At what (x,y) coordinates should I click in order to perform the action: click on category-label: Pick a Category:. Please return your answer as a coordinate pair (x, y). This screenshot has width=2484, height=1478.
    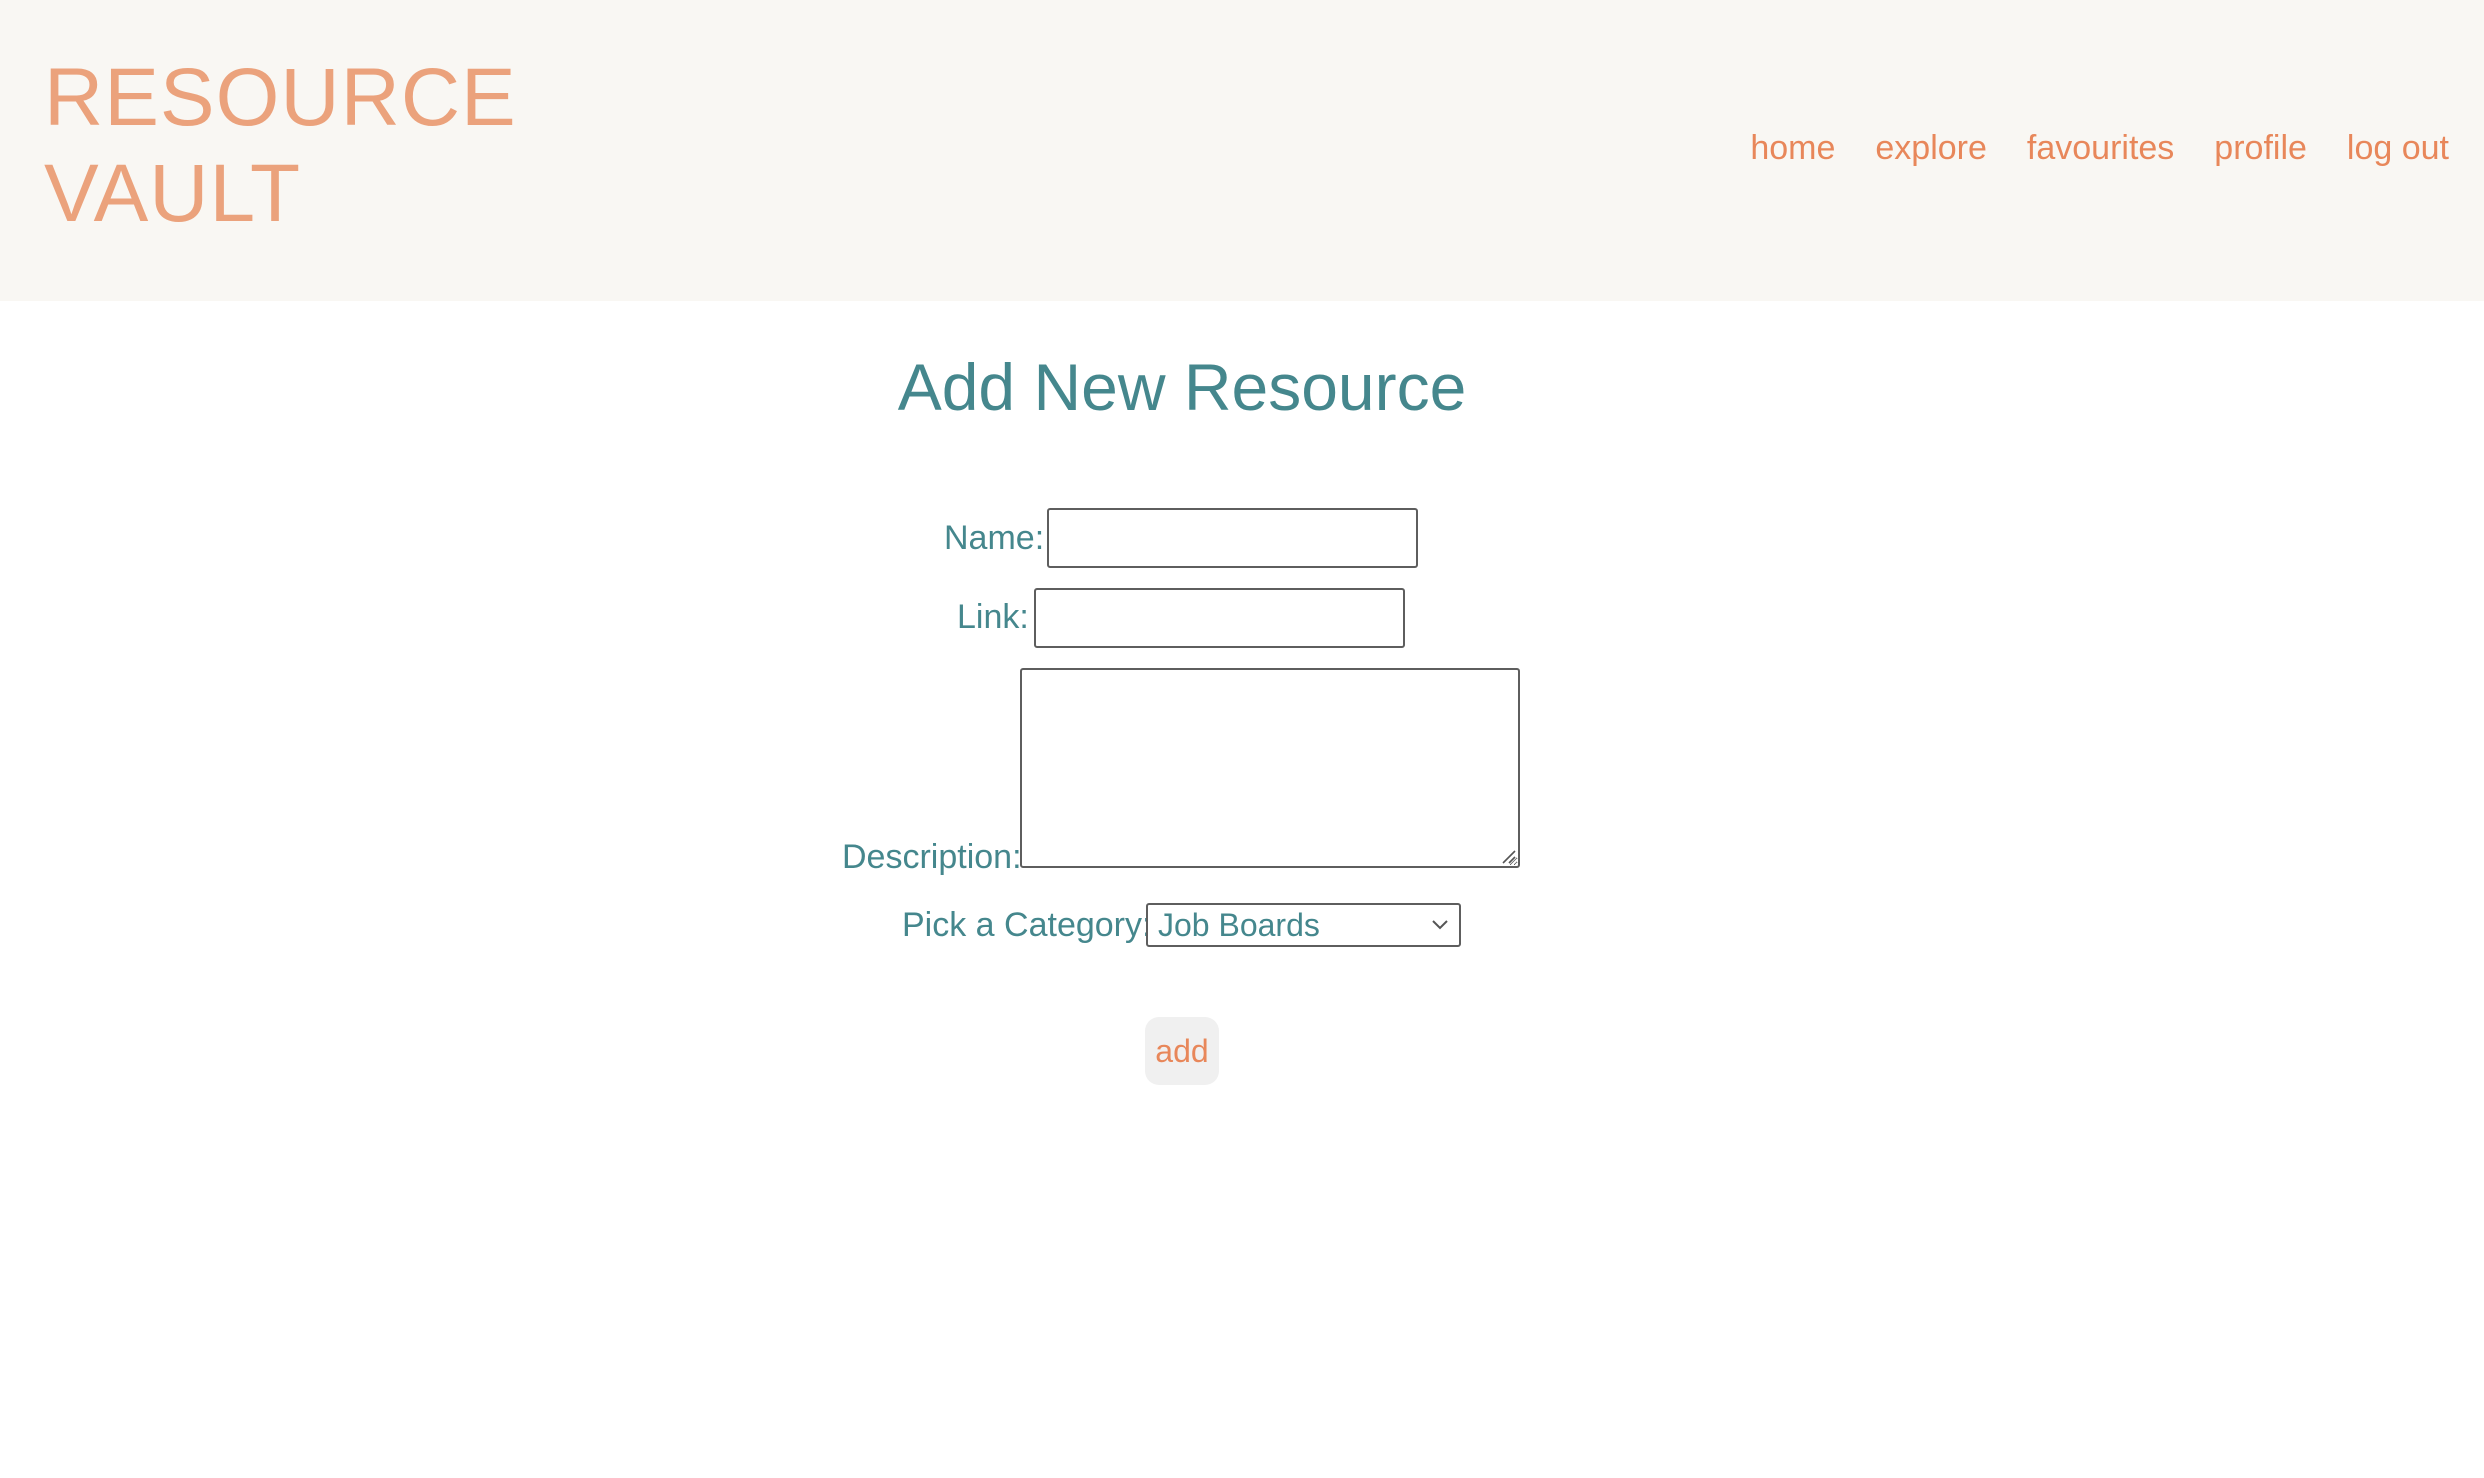
    Looking at the image, I should click on (1027, 925).